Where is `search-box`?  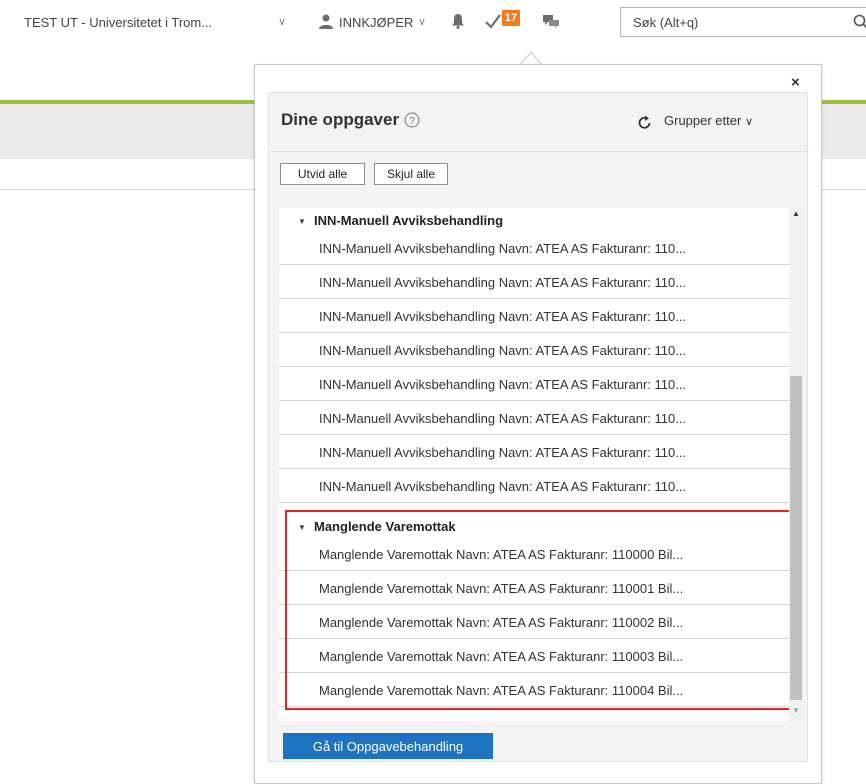
search-box is located at coordinates (743, 22).